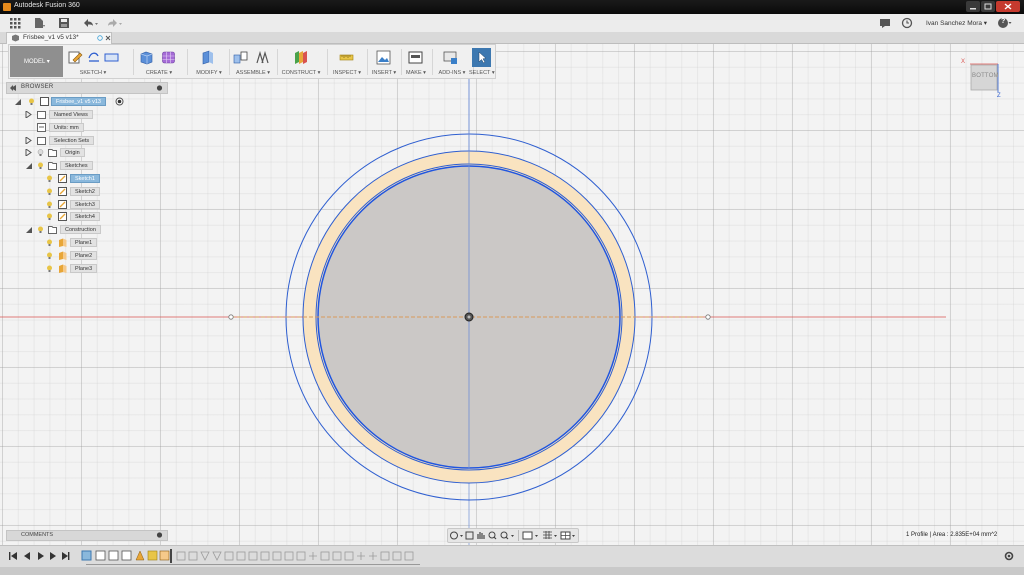  Describe the element at coordinates (168, 57) in the screenshot. I see `create-form-icon` at that location.